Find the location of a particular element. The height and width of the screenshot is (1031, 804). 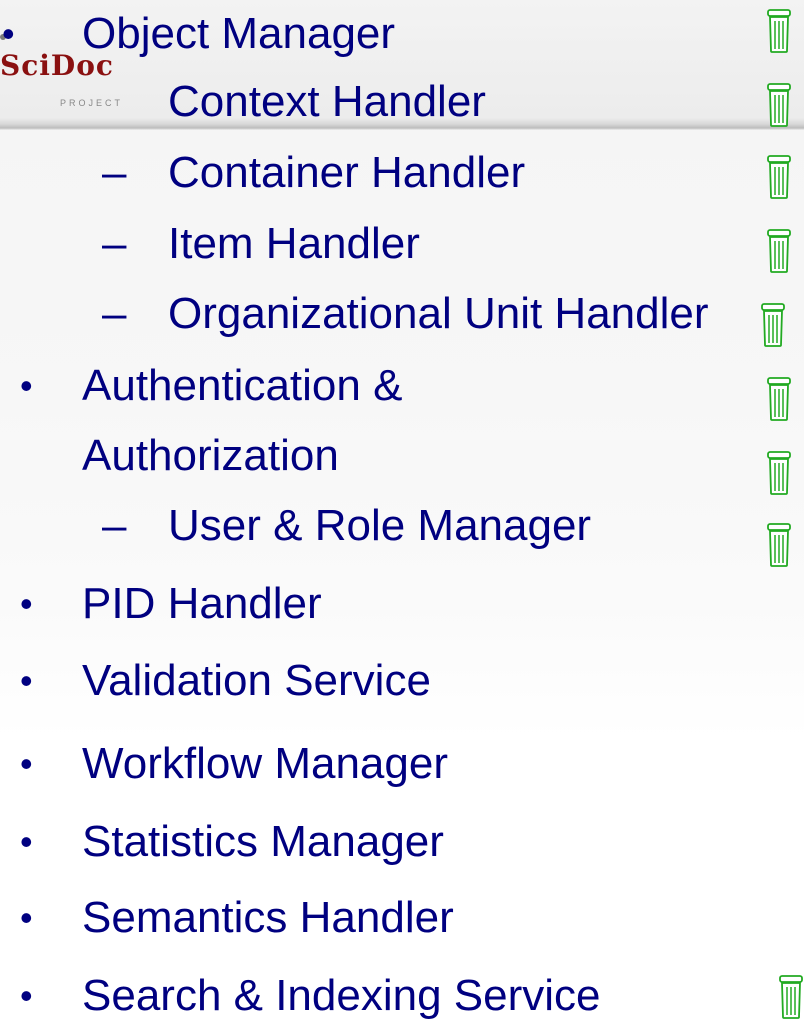

sub-list-item-container-handler: Container Handler is located at coordinates (347, 172).